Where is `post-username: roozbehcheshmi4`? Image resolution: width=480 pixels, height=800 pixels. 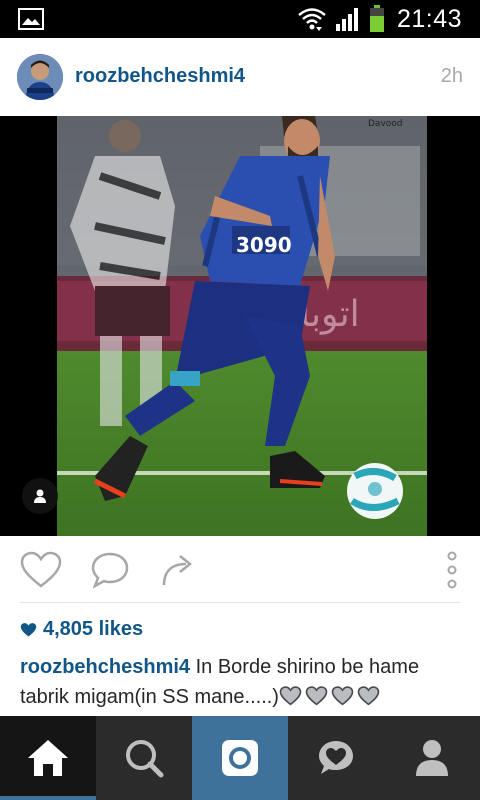 post-username: roozbehcheshmi4 is located at coordinates (160, 76).